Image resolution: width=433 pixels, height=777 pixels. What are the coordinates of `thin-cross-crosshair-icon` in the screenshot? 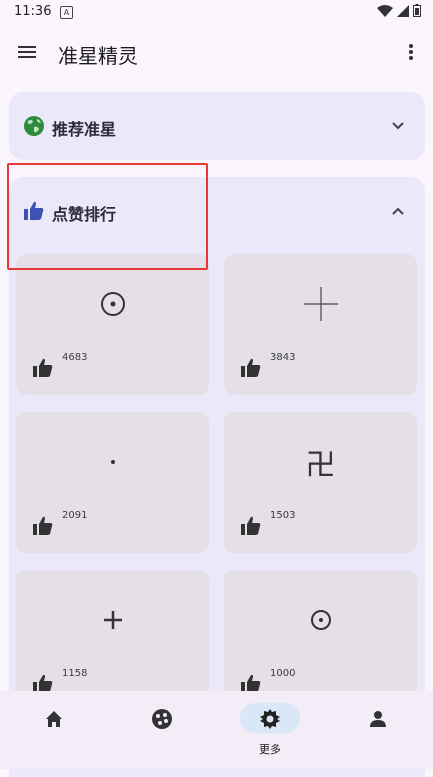 It's located at (320, 304).